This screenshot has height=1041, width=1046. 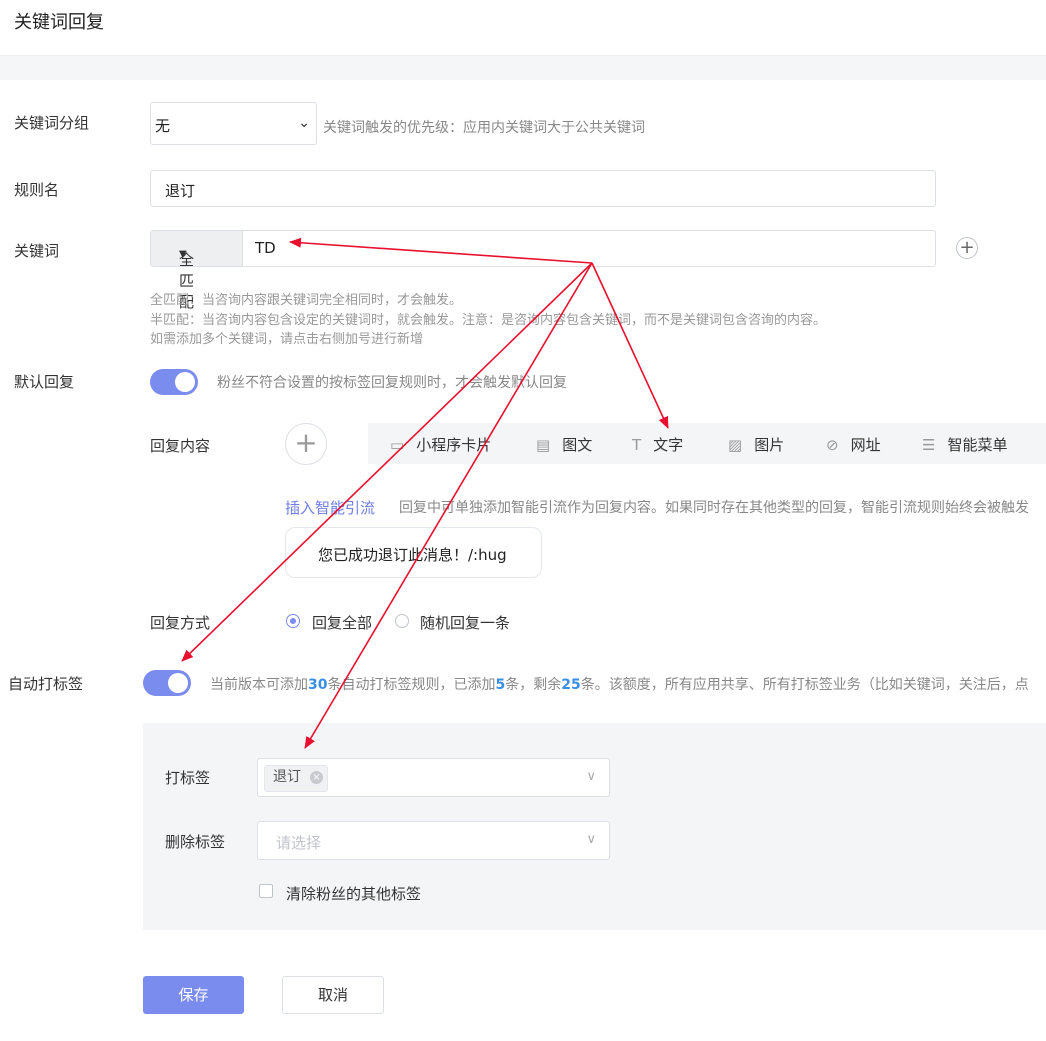 I want to click on clear-other-tags-label: 清除粉丝的其他标签, so click(x=353, y=893).